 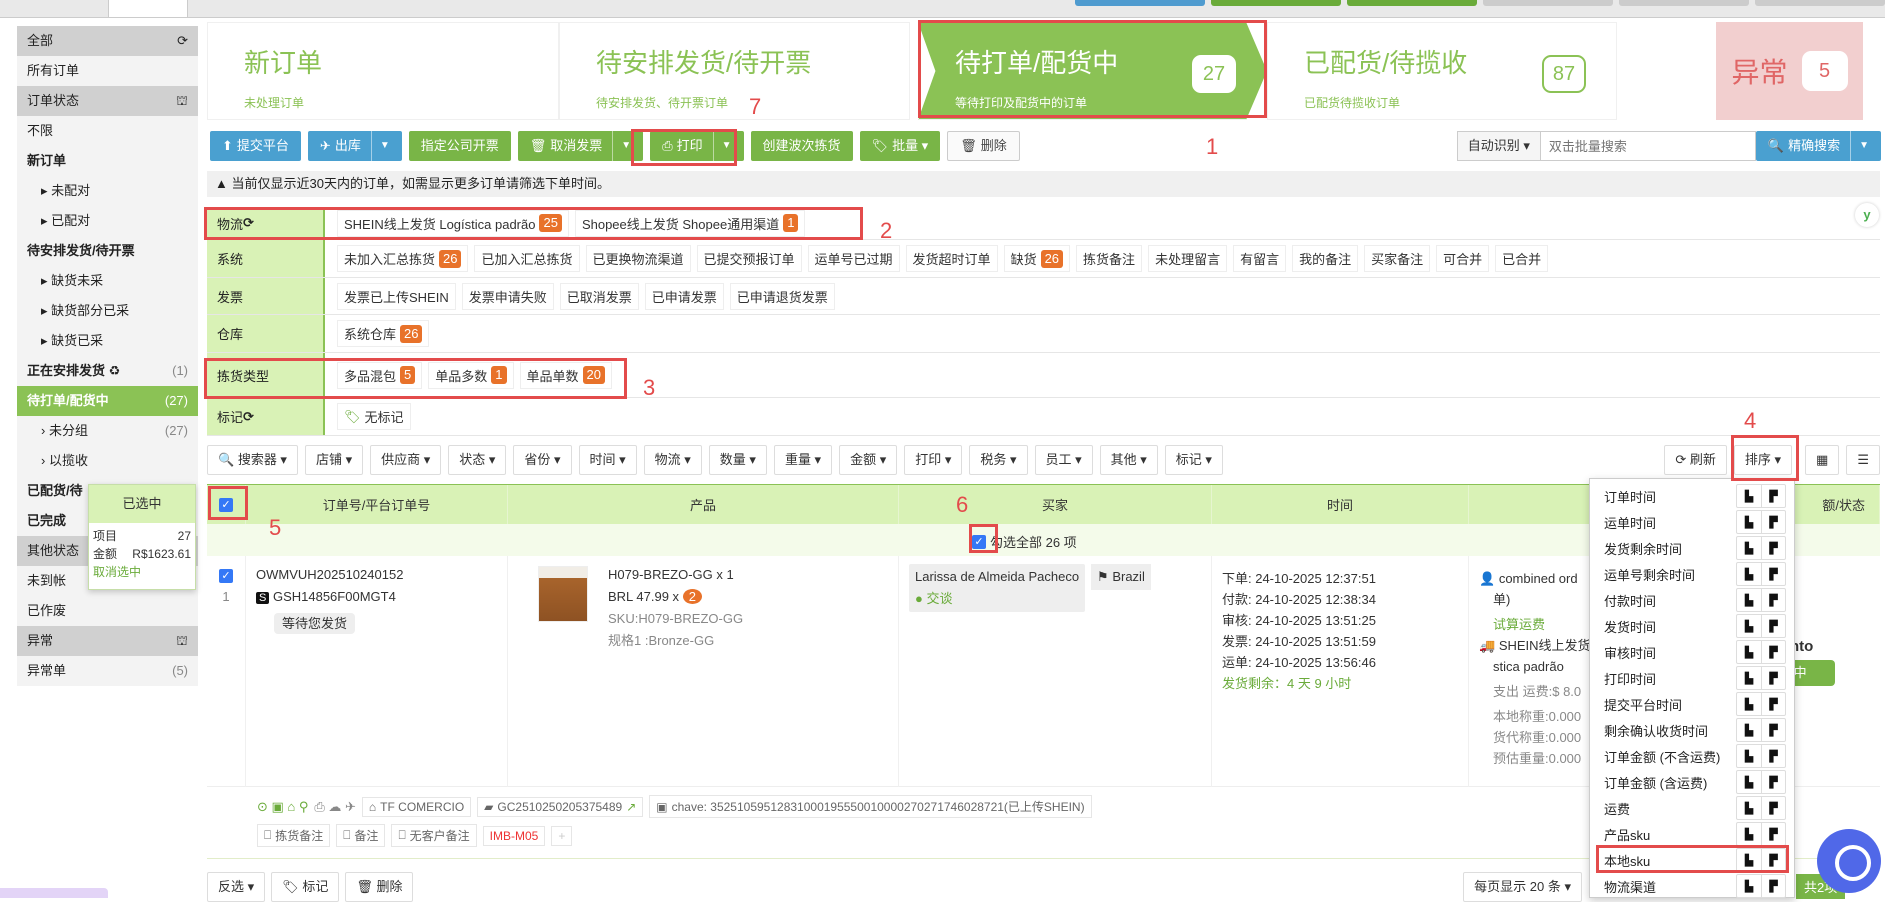 What do you see at coordinates (951, 258) in the screenshot?
I see `filter-tag: 发货超时订单` at bounding box center [951, 258].